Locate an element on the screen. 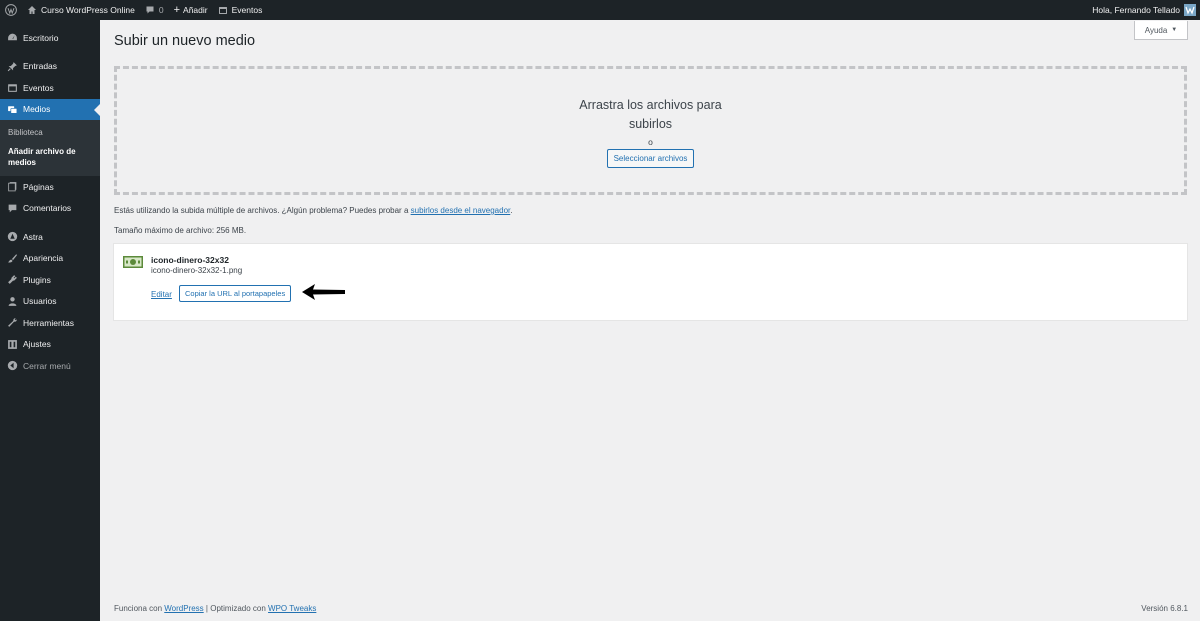 This screenshot has width=1200, height=621. add-new-label: Añadir is located at coordinates (195, 10).